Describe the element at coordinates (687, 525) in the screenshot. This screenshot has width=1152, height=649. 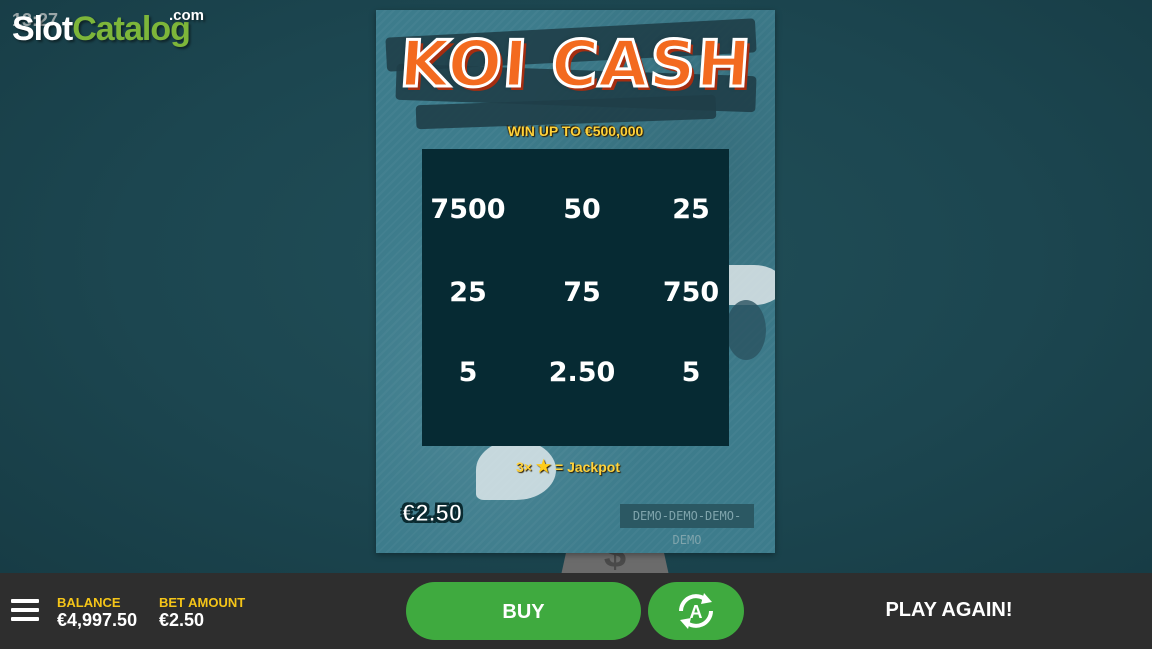
I see `demo-watermark: DEMO-DEMO-DEMO-DEMO` at that location.